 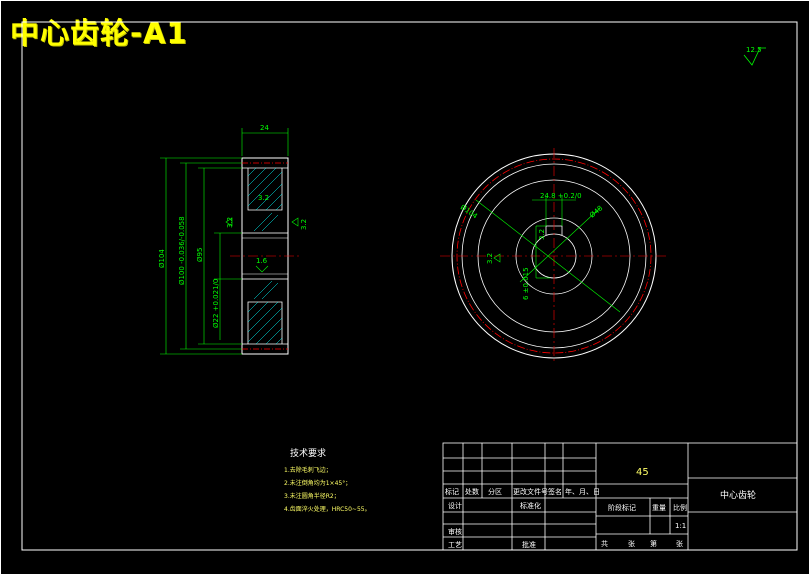 I want to click on tech-item-1: 1.去除毛刺飞边；, so click(x=308, y=470).